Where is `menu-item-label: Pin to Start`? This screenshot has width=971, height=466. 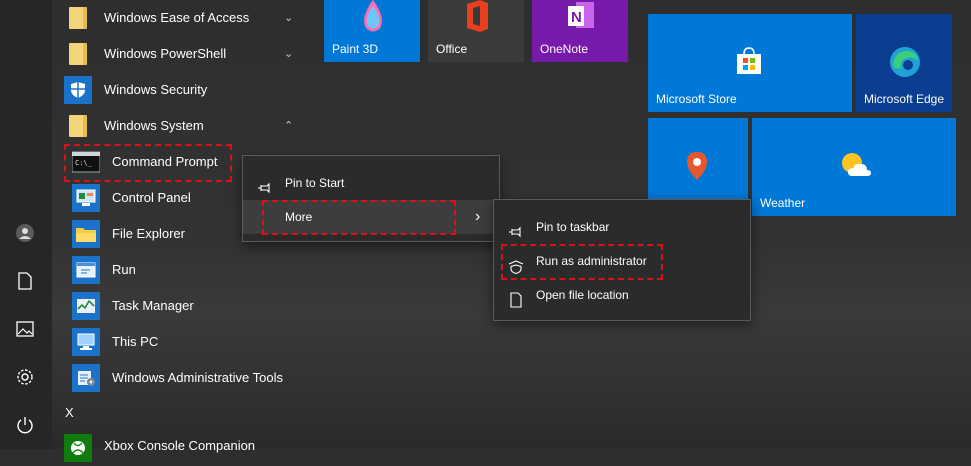
menu-item-label: Pin to Start is located at coordinates (315, 183).